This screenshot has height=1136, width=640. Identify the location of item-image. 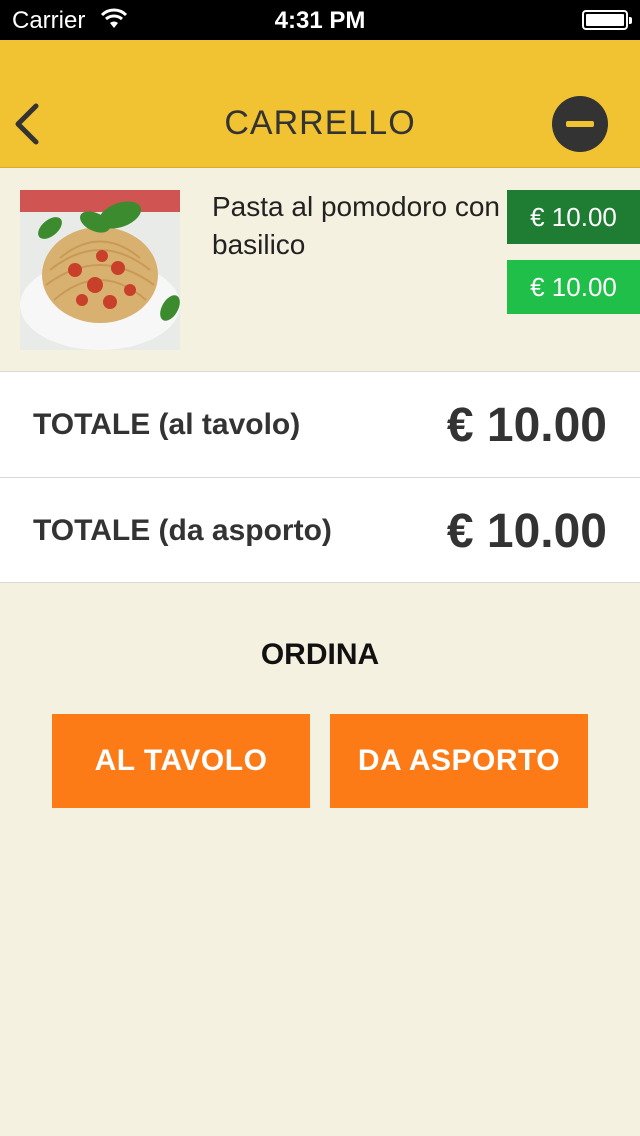
(100, 270).